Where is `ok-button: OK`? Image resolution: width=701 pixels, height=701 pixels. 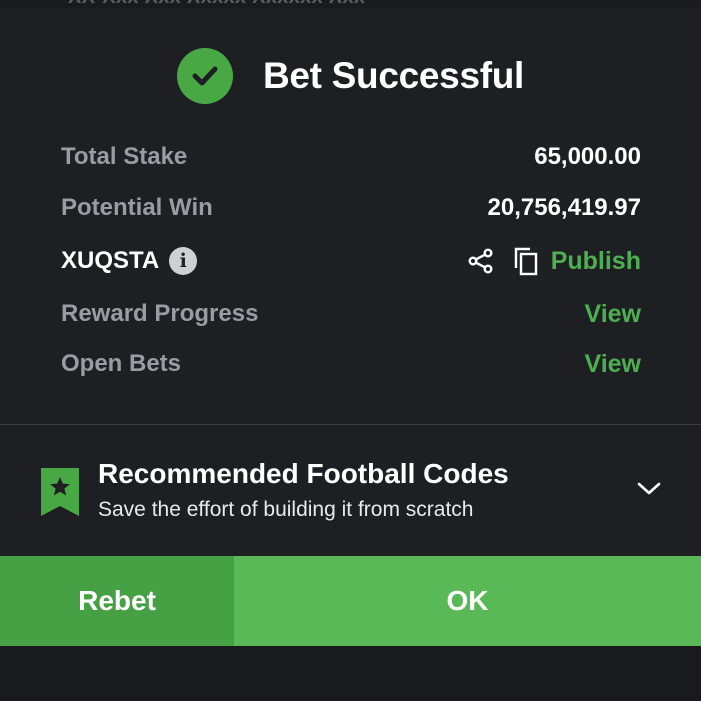 ok-button: OK is located at coordinates (467, 601).